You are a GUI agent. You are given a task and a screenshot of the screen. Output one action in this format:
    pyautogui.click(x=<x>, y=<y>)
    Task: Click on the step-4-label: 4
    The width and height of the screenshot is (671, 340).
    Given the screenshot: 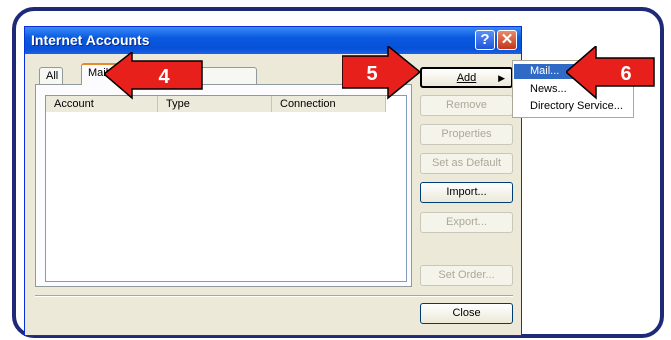 What is the action you would take?
    pyautogui.click(x=164, y=77)
    